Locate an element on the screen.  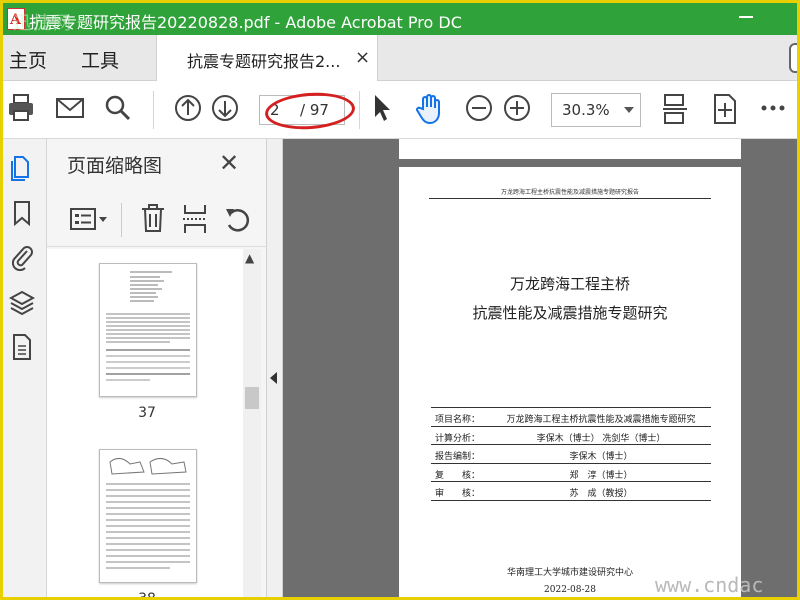
panel-close-icon: ✕ is located at coordinates (229, 163).